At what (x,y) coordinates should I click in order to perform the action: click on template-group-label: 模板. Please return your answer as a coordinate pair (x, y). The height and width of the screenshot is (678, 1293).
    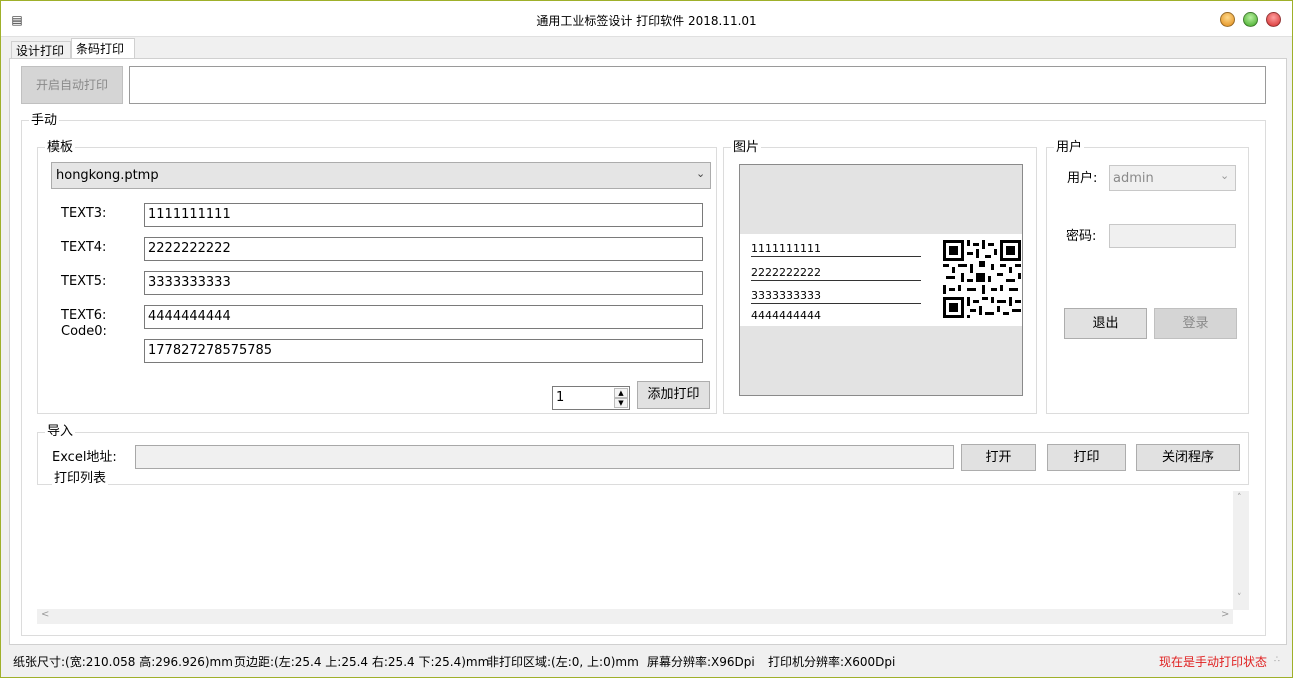
    Looking at the image, I should click on (60, 147).